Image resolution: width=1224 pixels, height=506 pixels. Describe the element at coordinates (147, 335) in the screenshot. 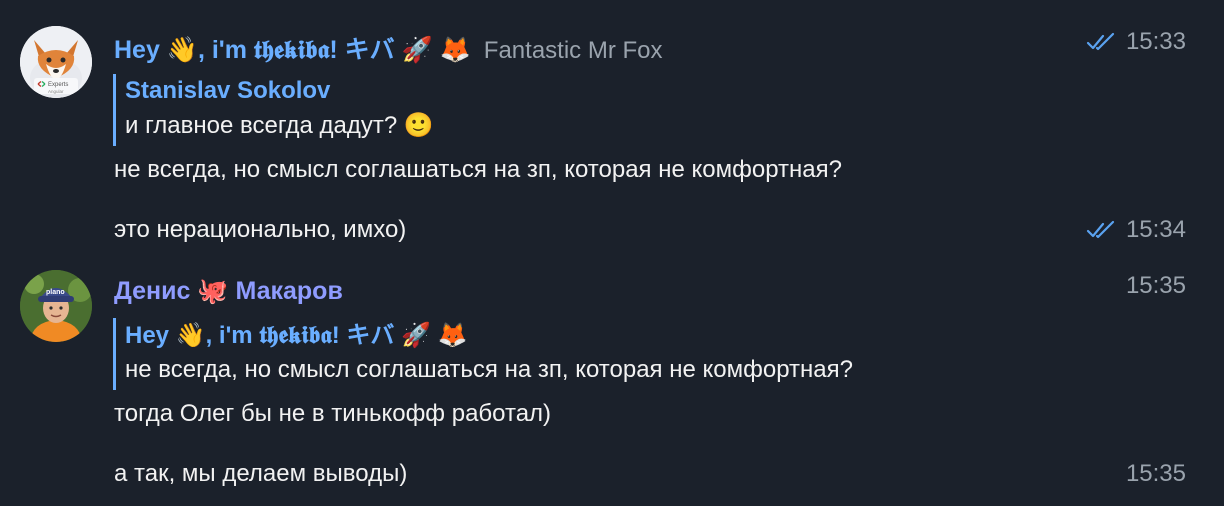

I see `reply-author-hey: Hey` at that location.